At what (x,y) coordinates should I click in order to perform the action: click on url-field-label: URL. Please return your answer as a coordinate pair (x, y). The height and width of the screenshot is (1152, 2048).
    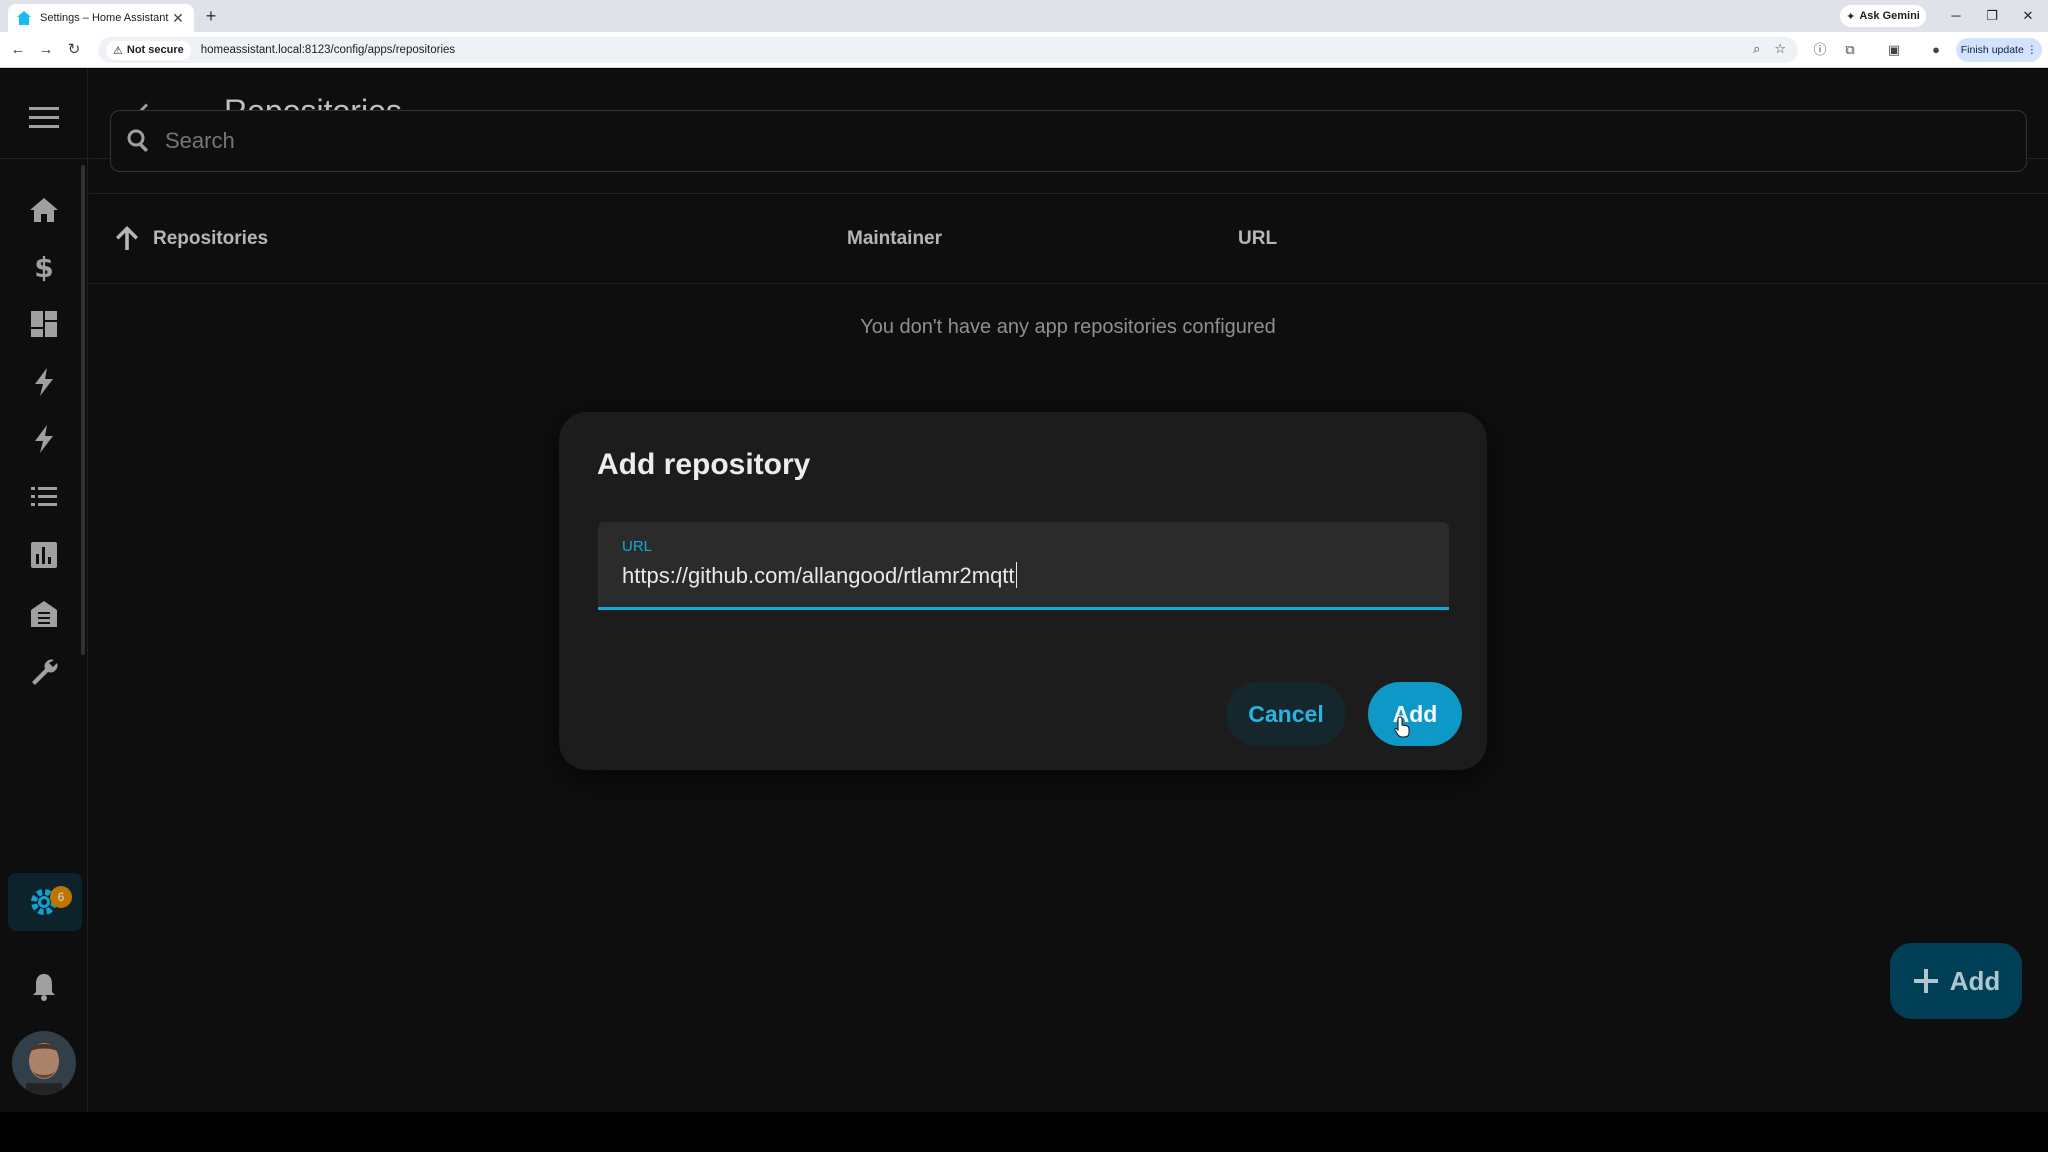
    Looking at the image, I should click on (637, 546).